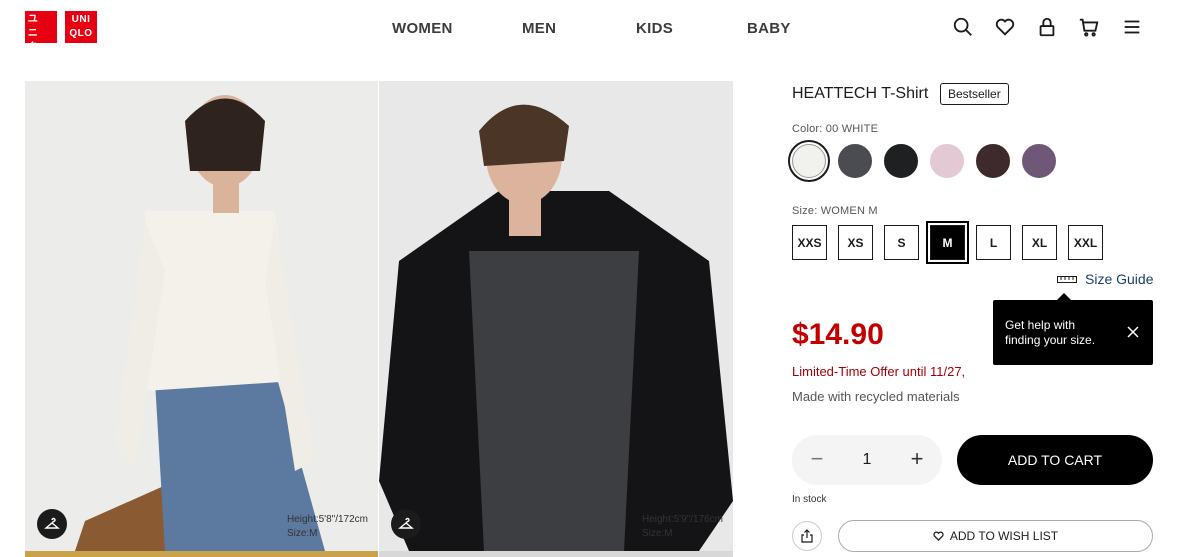 The height and width of the screenshot is (557, 1200). What do you see at coordinates (769, 28) in the screenshot?
I see `nav-baby: BABY` at bounding box center [769, 28].